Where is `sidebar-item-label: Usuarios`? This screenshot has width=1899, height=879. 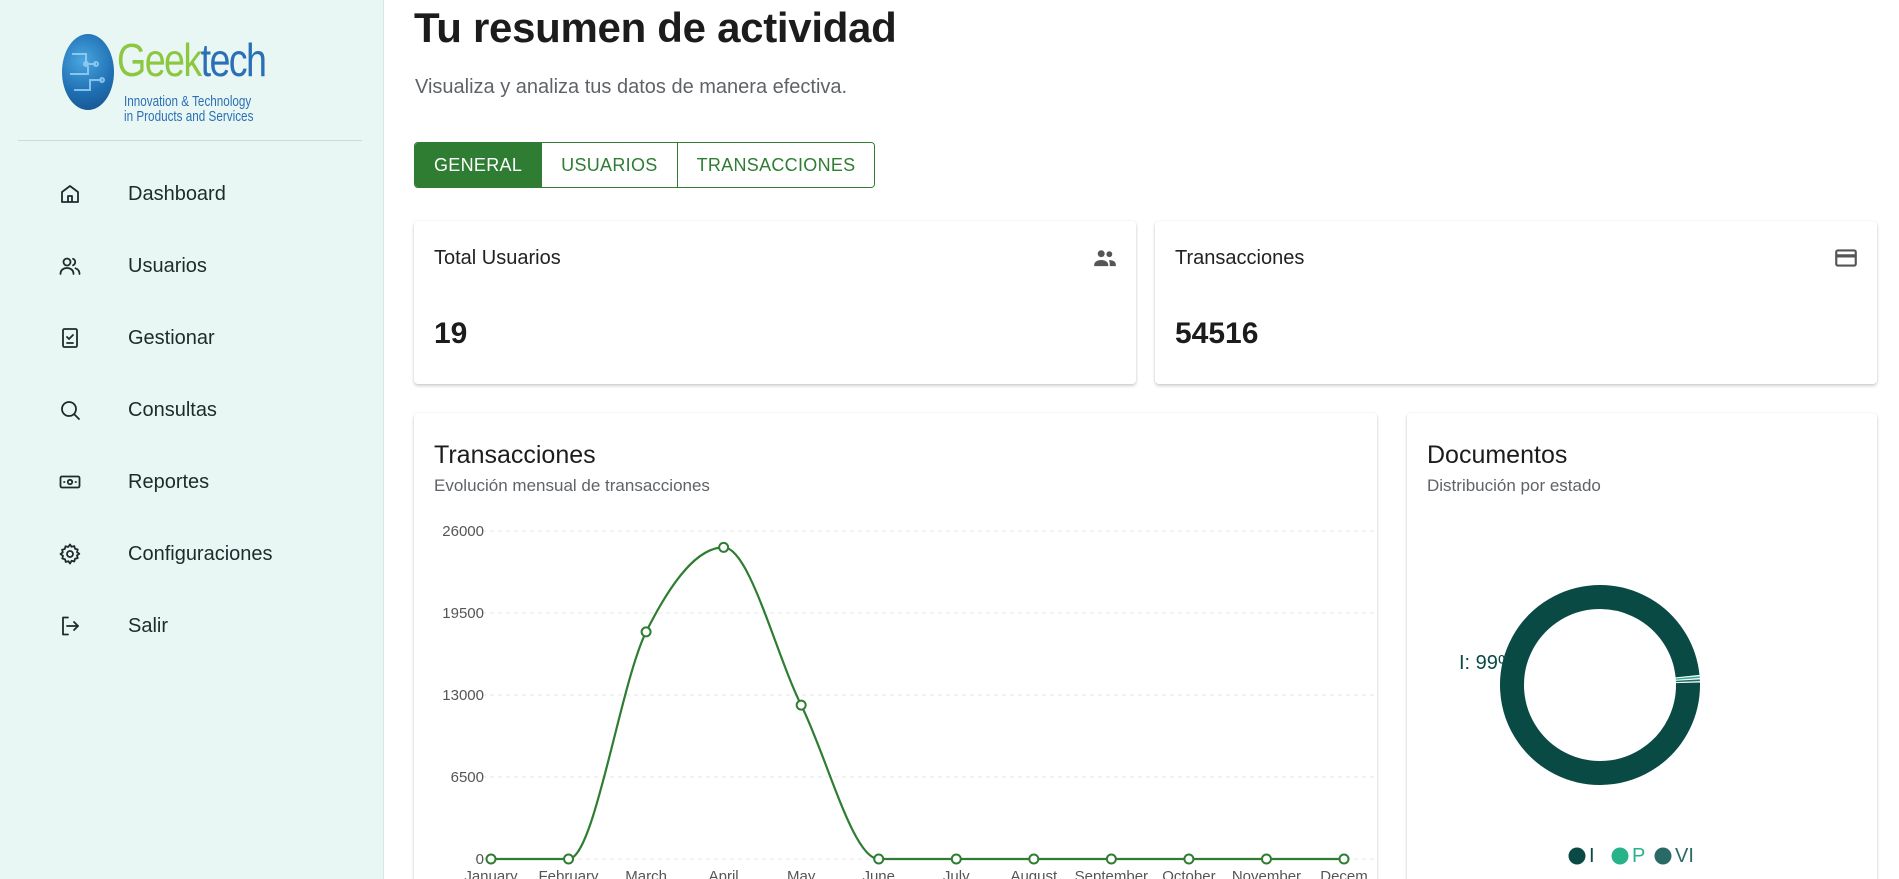
sidebar-item-label: Usuarios is located at coordinates (167, 265).